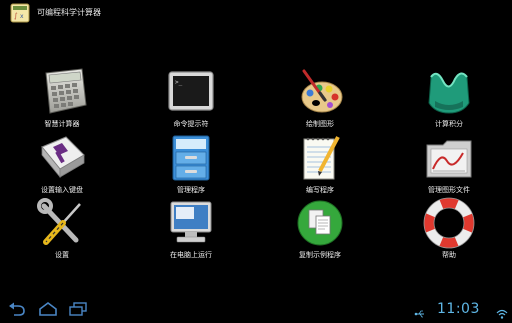 The width and height of the screenshot is (512, 323). What do you see at coordinates (320, 223) in the screenshot?
I see `copy-documents-icon` at bounding box center [320, 223].